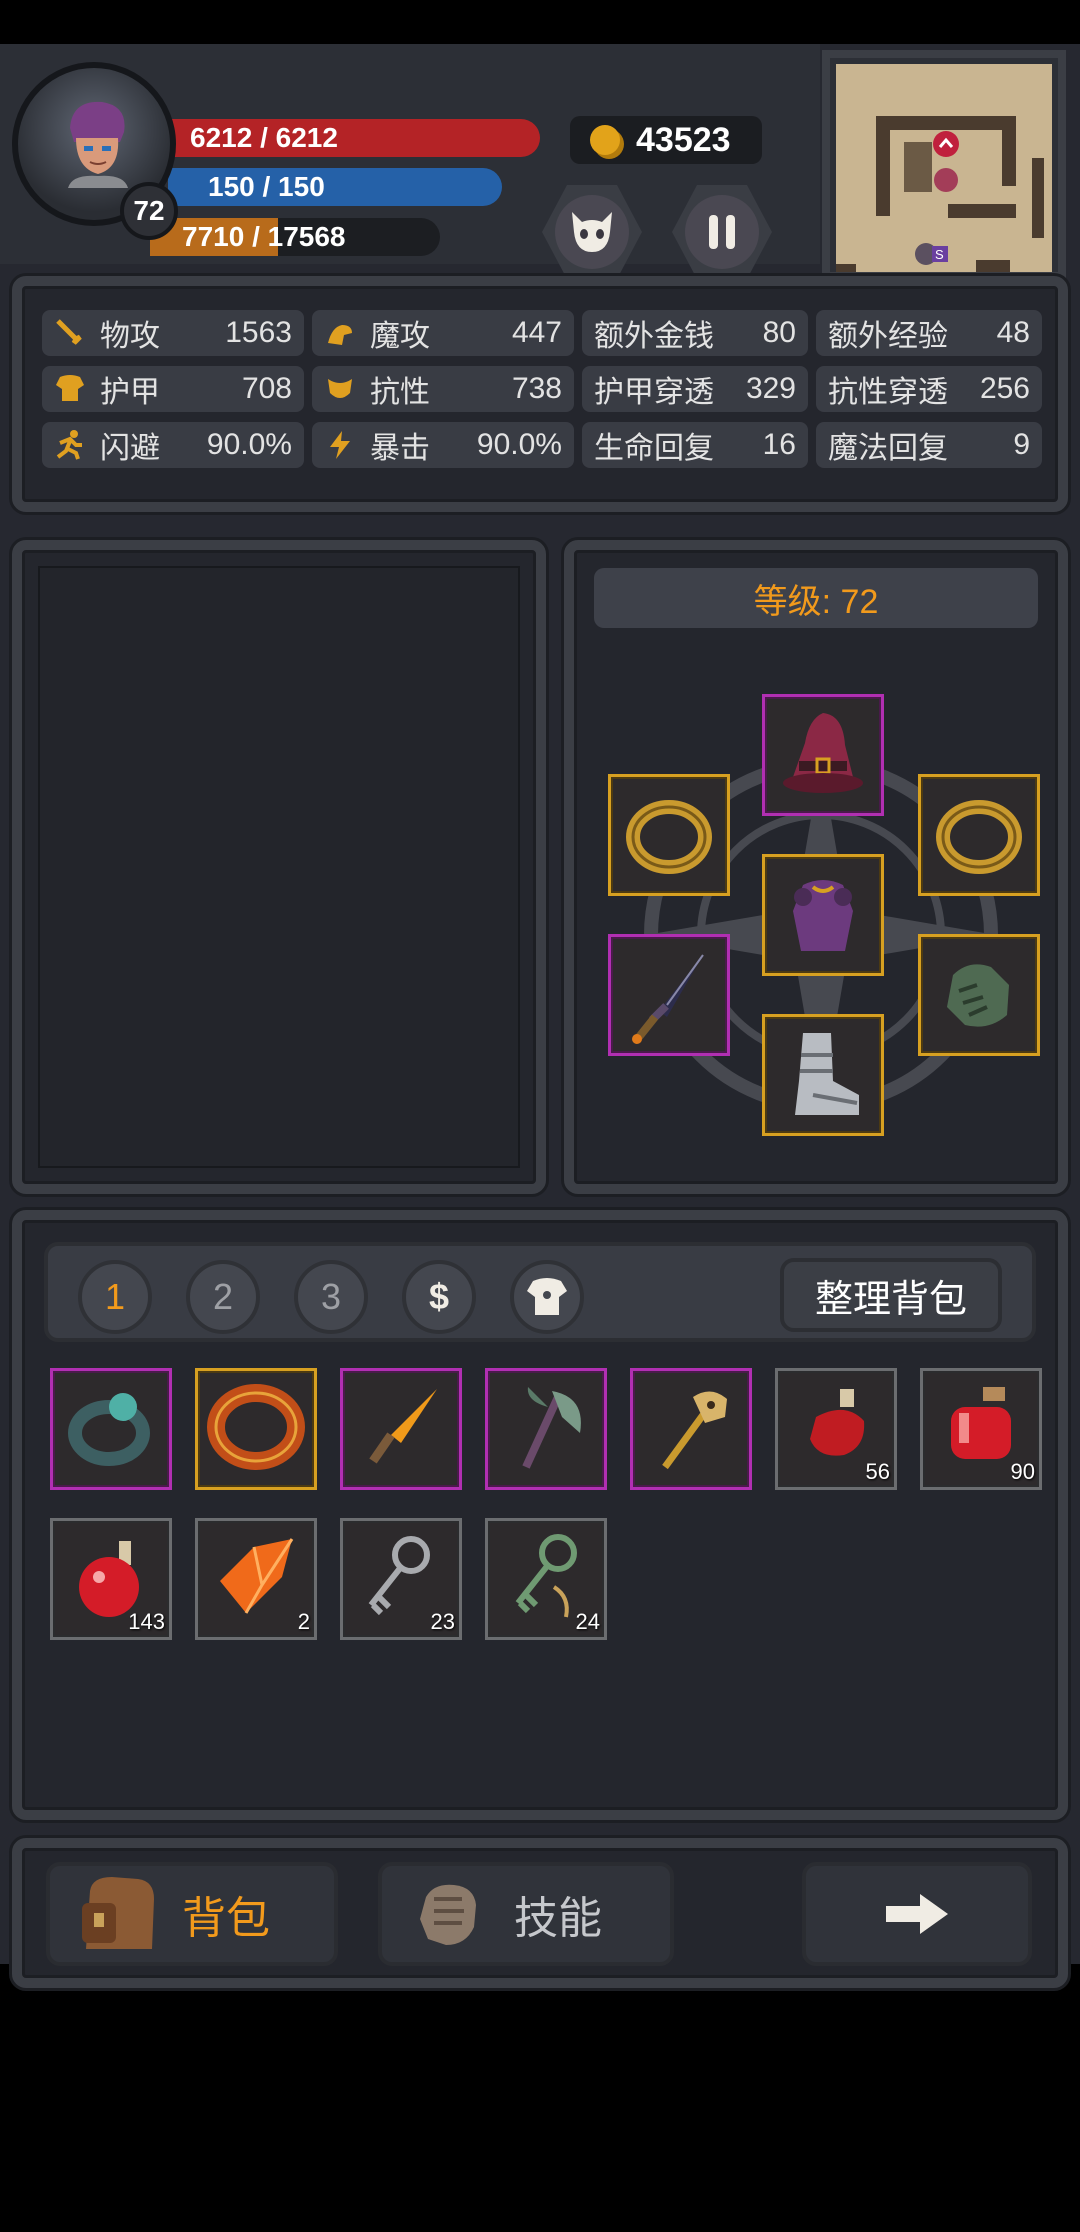  Describe the element at coordinates (279, 867) in the screenshot. I see `character-preview-panel` at that location.